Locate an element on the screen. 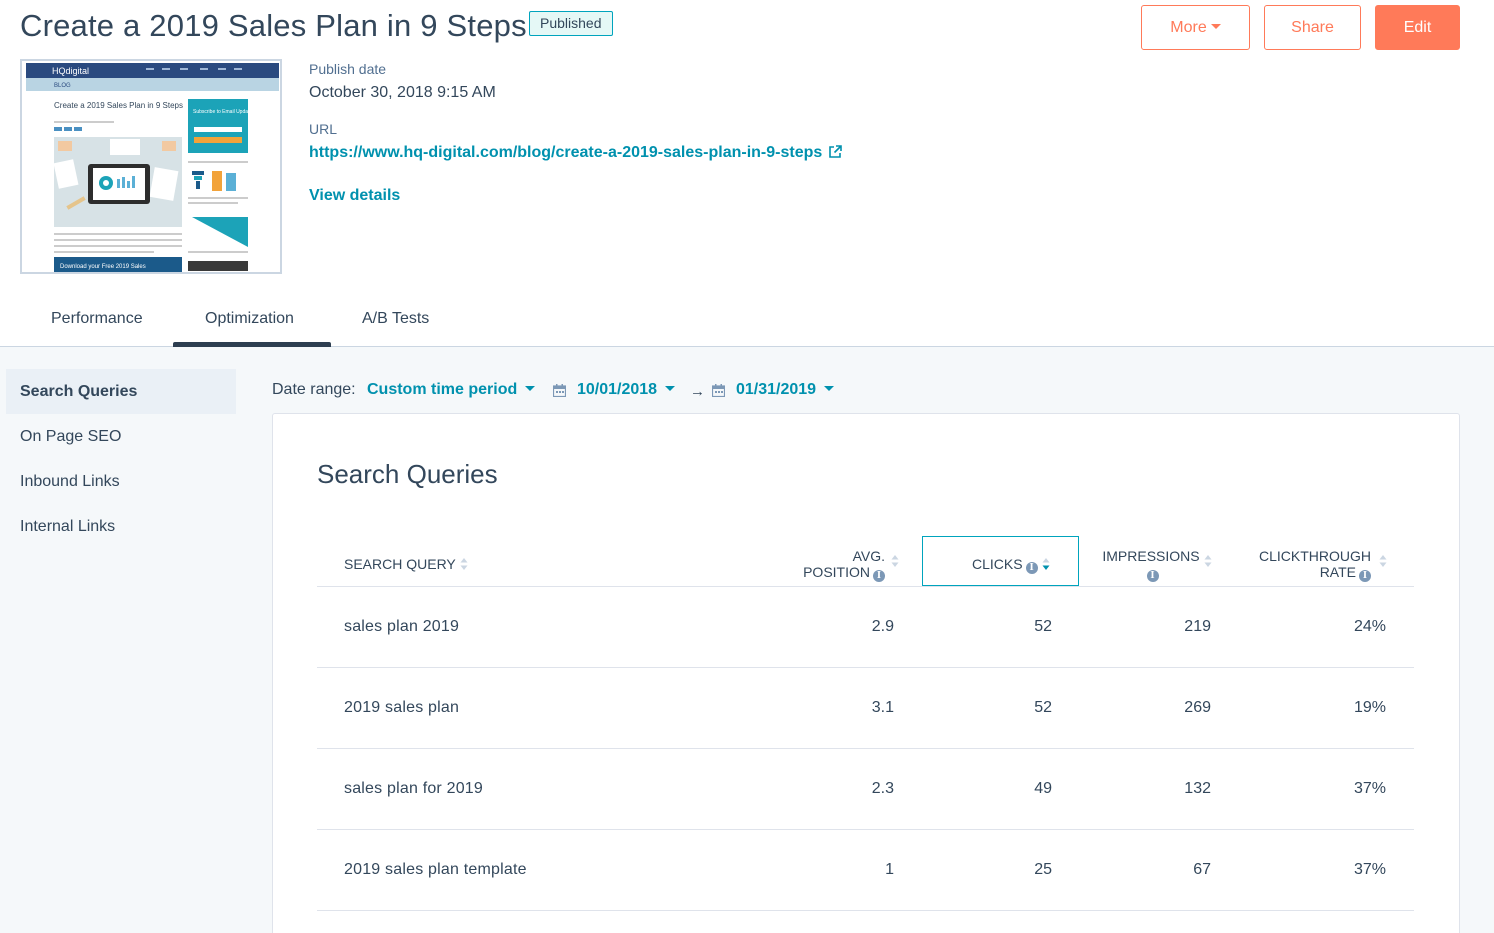 The width and height of the screenshot is (1494, 933). sort-desc-icon is located at coordinates (1046, 565).